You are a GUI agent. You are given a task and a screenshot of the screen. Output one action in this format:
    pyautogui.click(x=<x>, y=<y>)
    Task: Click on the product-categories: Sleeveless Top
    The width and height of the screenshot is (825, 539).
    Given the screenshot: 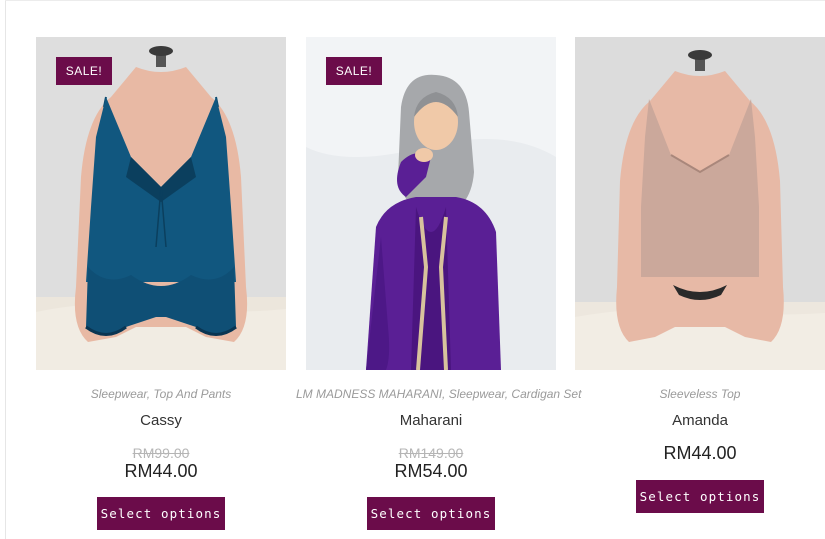 What is the action you would take?
    pyautogui.click(x=695, y=394)
    